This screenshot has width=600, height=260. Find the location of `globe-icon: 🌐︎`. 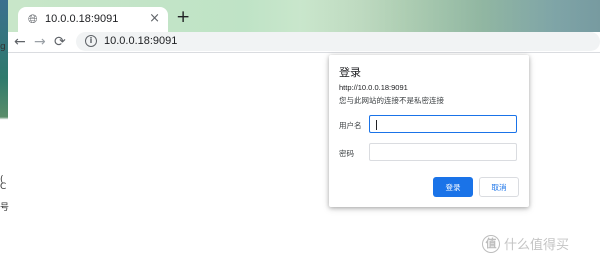

globe-icon: 🌐︎ is located at coordinates (33, 19).